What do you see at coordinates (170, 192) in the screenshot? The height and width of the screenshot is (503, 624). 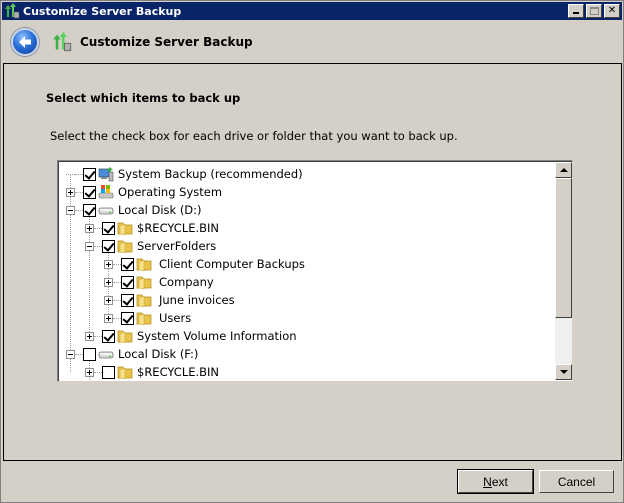 I see `tree-item-label: Operating System` at bounding box center [170, 192].